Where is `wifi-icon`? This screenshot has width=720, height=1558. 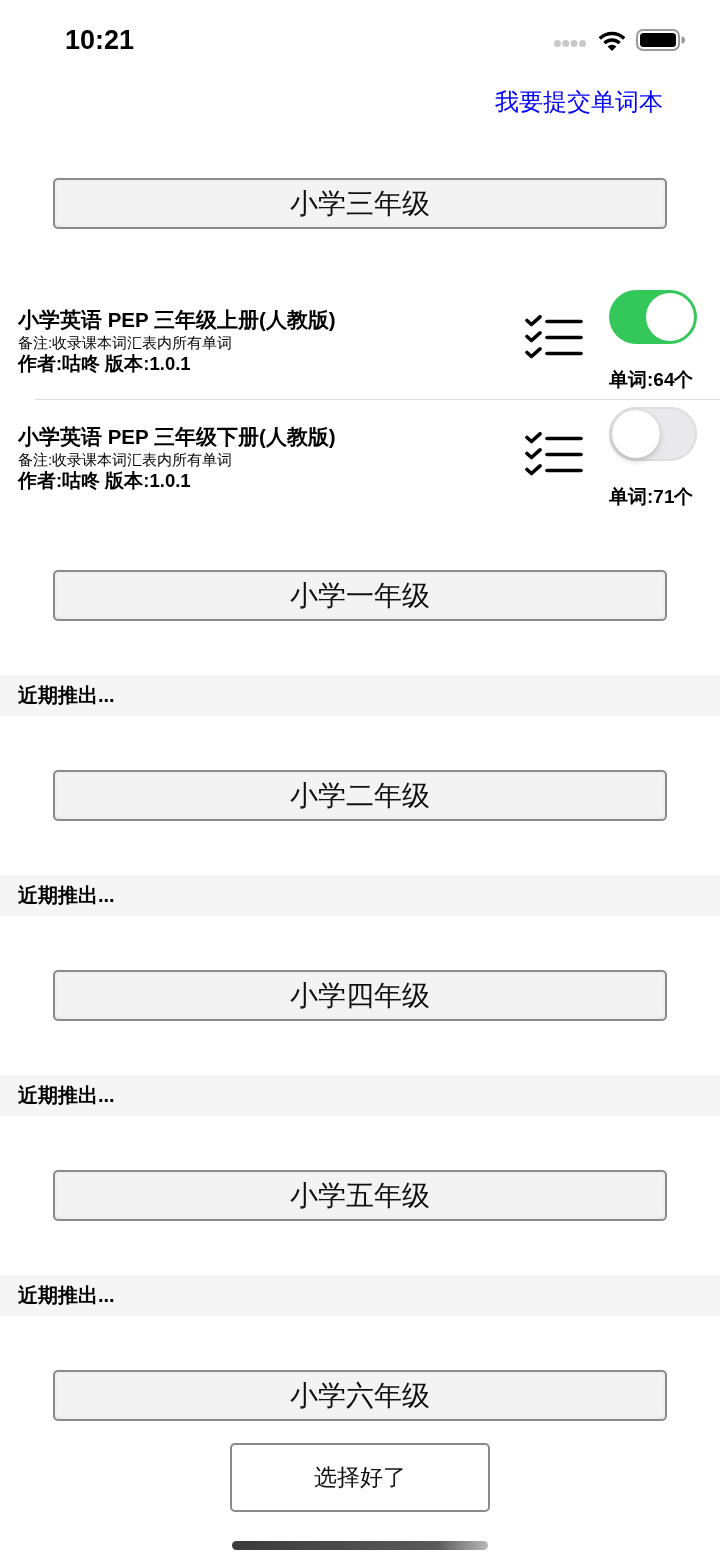 wifi-icon is located at coordinates (612, 40).